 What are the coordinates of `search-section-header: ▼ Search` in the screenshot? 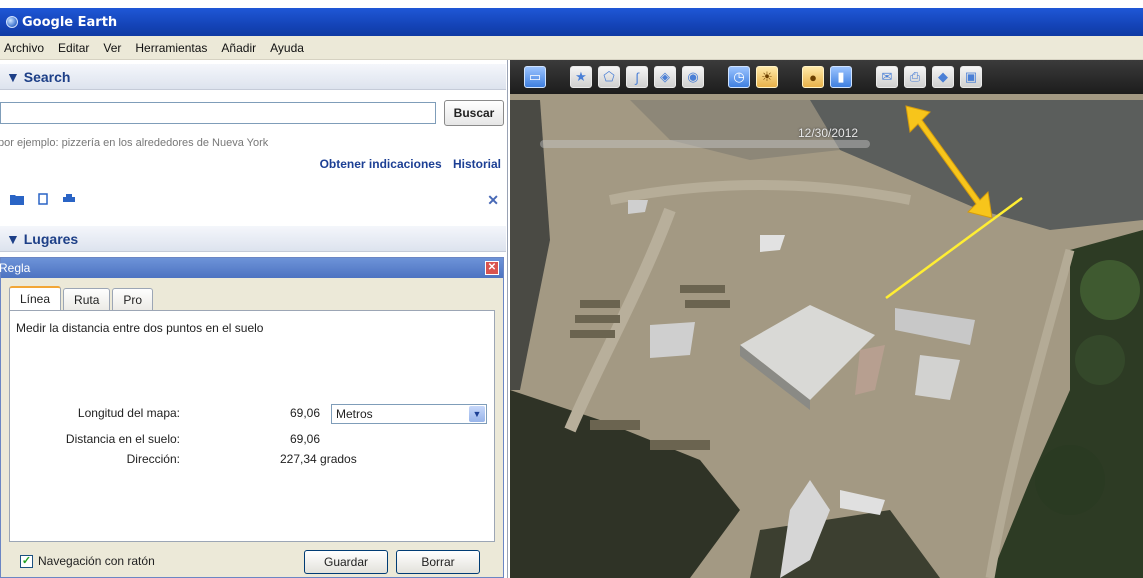 It's located at (253, 77).